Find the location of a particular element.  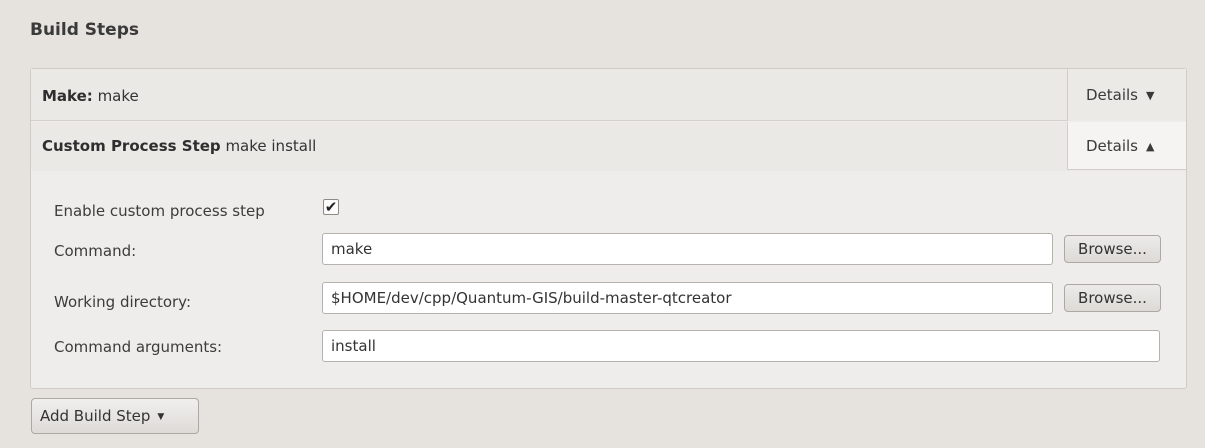

step-title-bold: Custom Process Step is located at coordinates (131, 146).